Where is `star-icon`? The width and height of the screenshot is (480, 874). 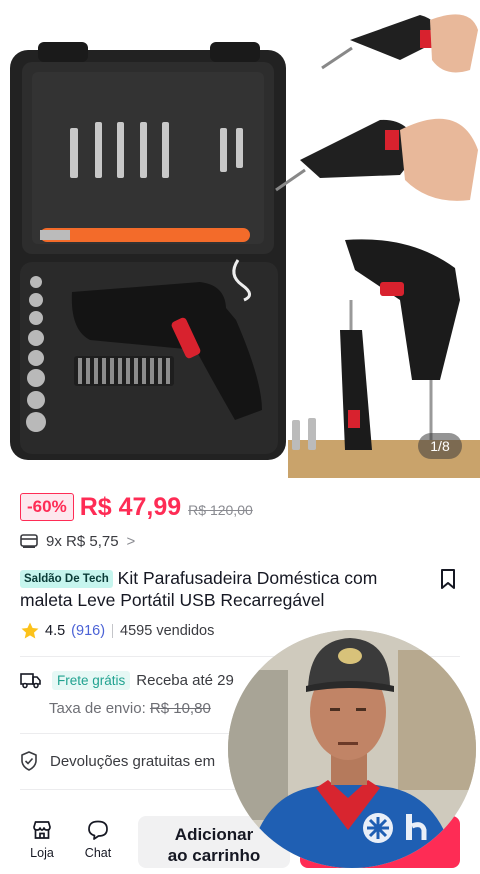
star-icon is located at coordinates (30, 630).